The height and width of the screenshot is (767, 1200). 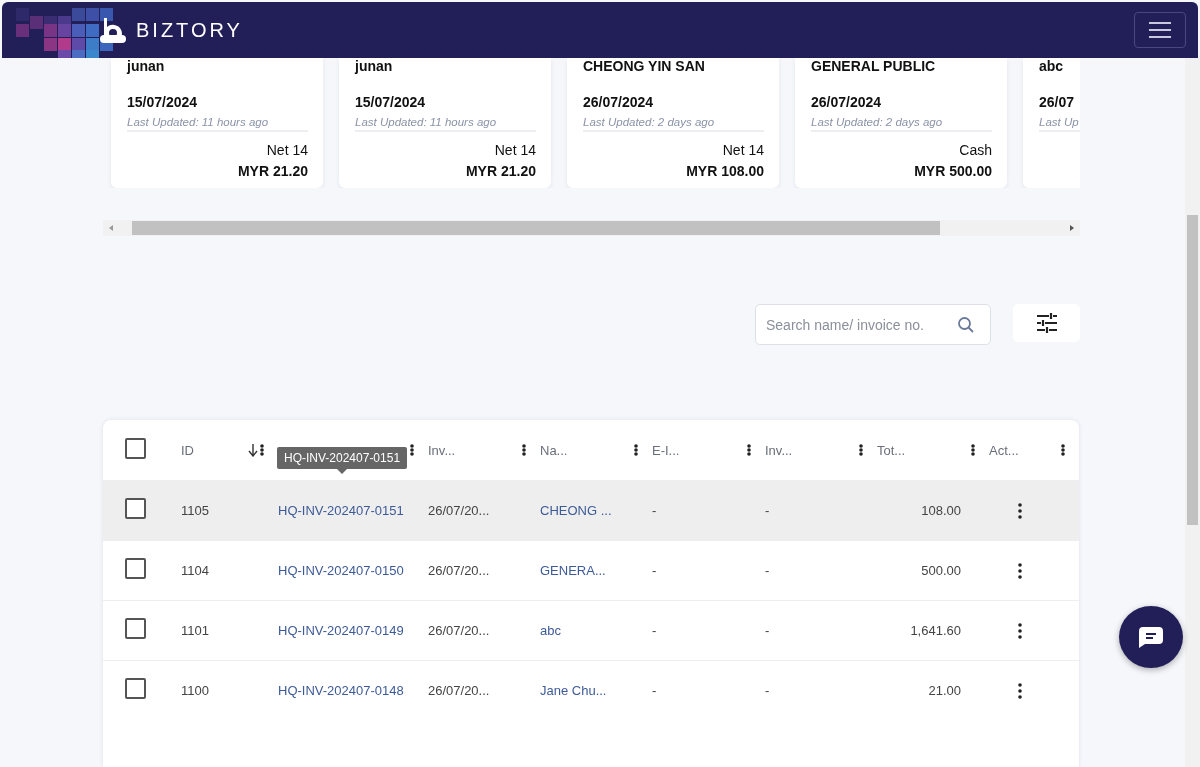 I want to click on vertical-scrollbar, so click(x=1192, y=412).